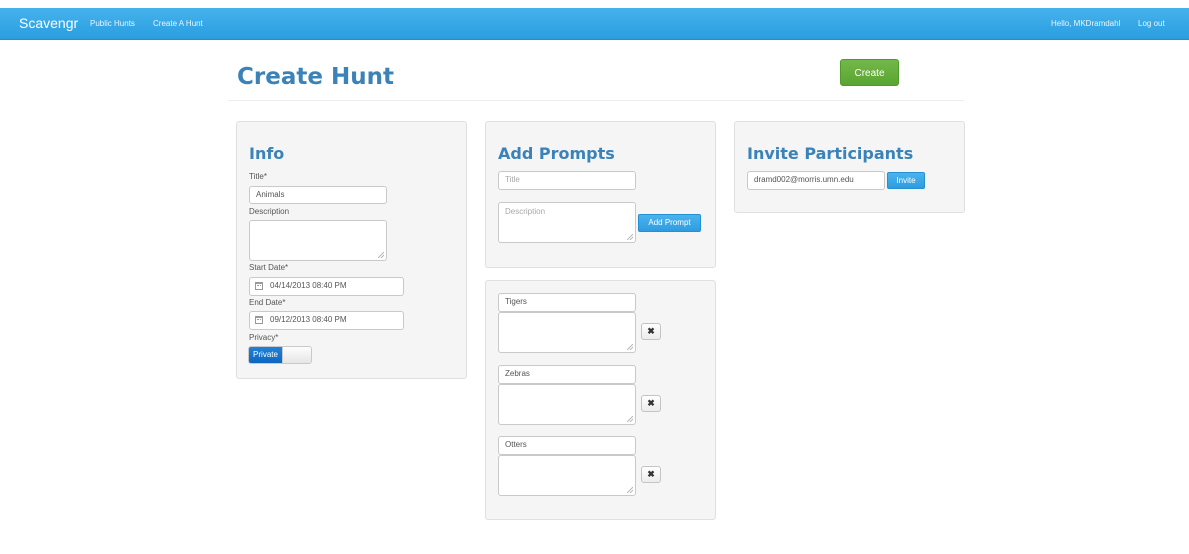 The width and height of the screenshot is (1189, 554). What do you see at coordinates (816, 180) in the screenshot?
I see `invite-email-input: dramd002@morris.umn.edu` at bounding box center [816, 180].